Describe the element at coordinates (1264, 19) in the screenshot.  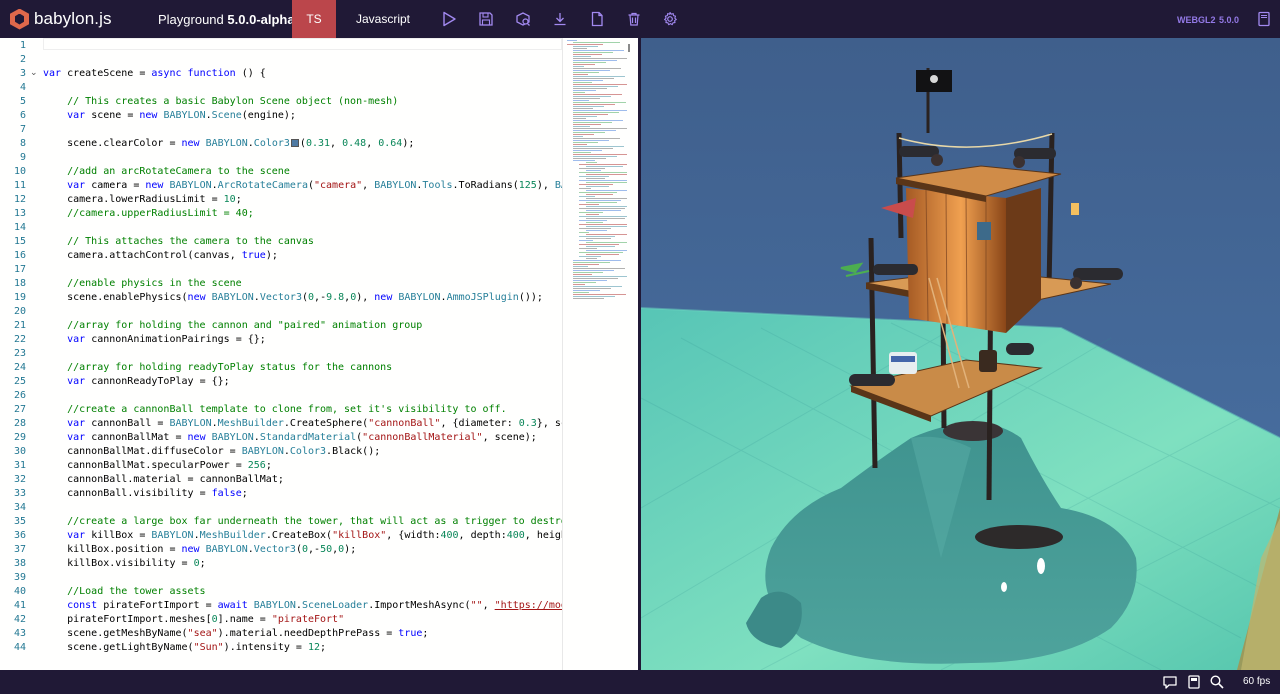
I see `fullscreen-editor-icon` at that location.